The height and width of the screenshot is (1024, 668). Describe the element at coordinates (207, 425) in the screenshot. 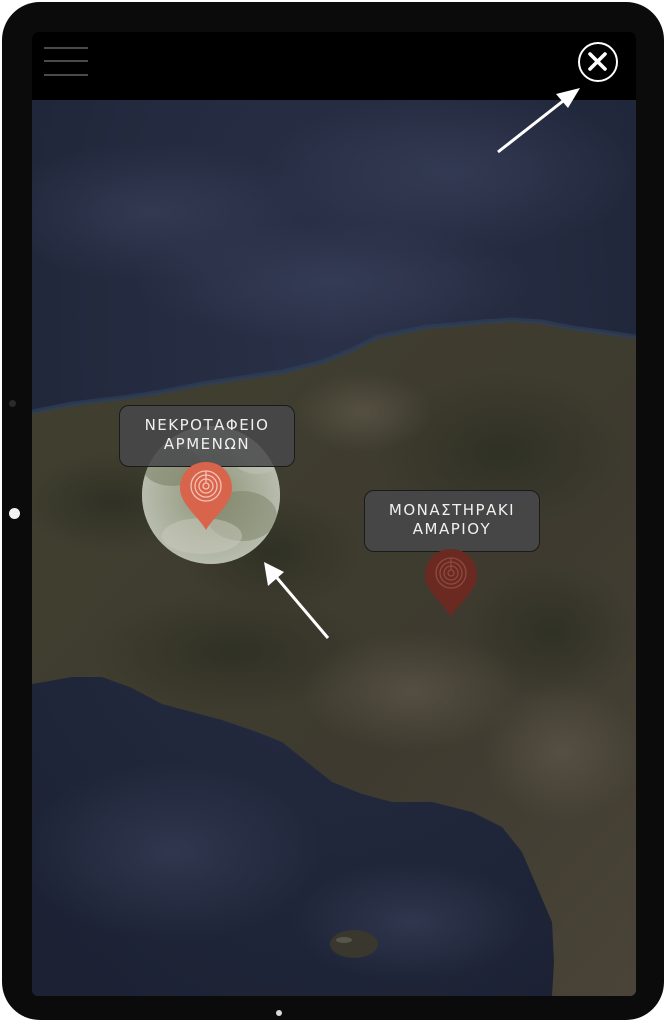

I see `marker-label-line1: ΝΕΚΡΟΤΑΦΕΙΟ` at that location.